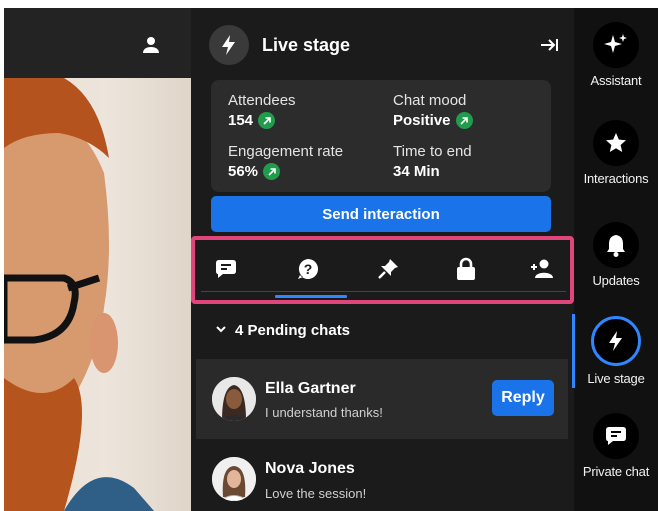 This screenshot has width=658, height=511. Describe the element at coordinates (549, 45) in the screenshot. I see `collapse-panel-icon` at that location.